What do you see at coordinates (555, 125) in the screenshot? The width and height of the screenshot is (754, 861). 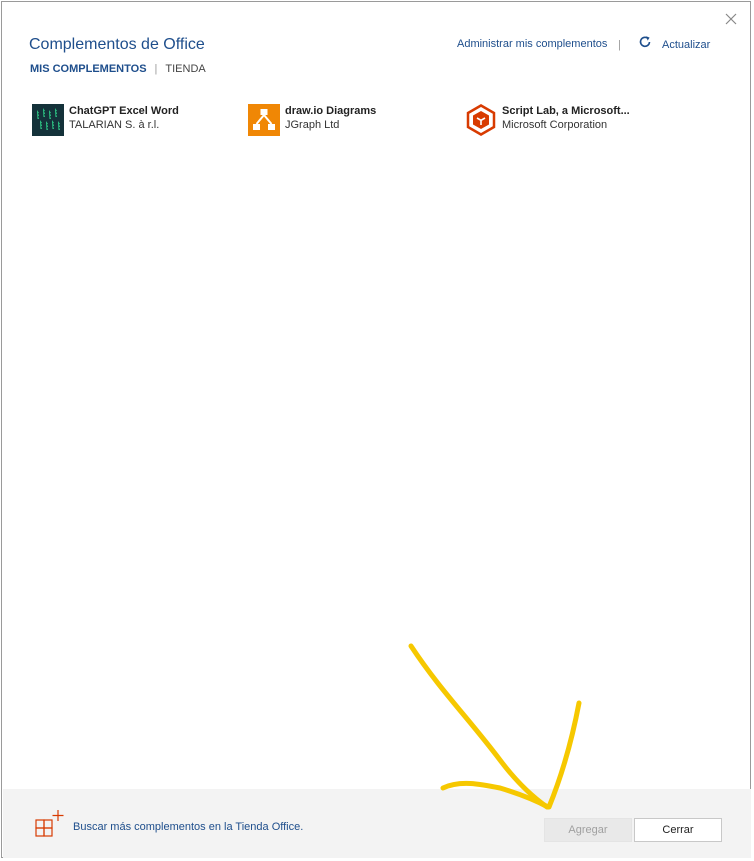 I see `addin-publisher: Microsoft Corporation` at bounding box center [555, 125].